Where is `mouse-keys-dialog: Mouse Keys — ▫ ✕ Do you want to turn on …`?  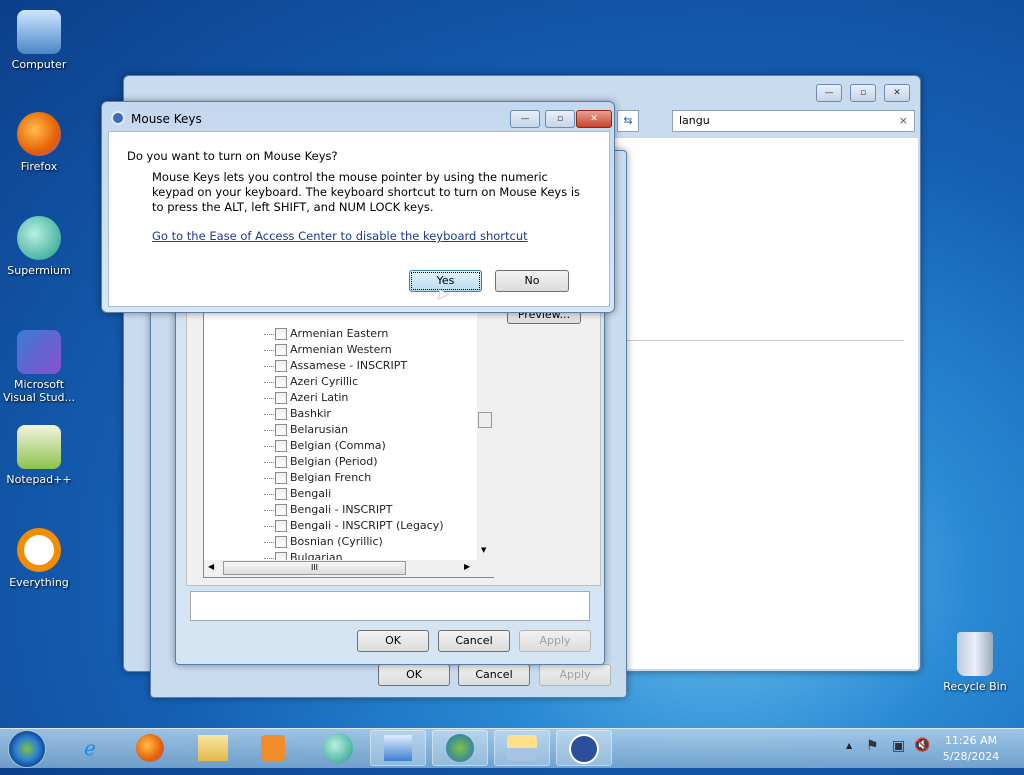 mouse-keys-dialog: Mouse Keys — ▫ ✕ Do you want to turn on … is located at coordinates (358, 207).